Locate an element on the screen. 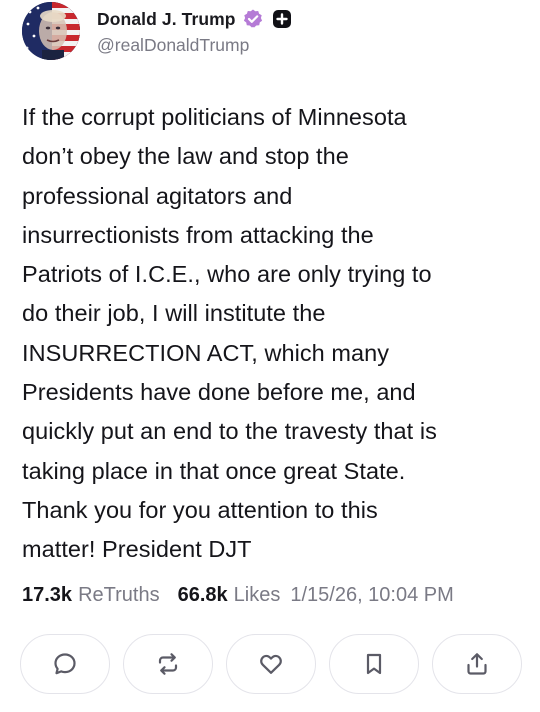  avatar is located at coordinates (51, 31).